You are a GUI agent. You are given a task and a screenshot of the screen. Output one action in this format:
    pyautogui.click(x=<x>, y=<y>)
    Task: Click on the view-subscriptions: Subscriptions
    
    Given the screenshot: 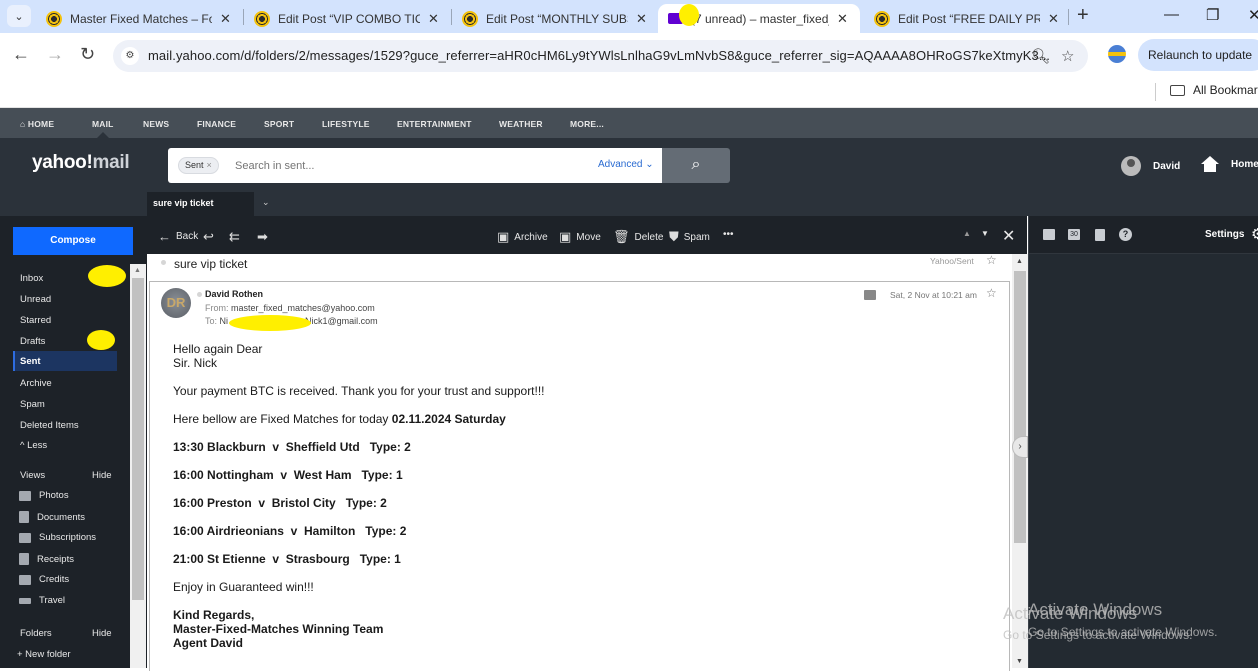 What is the action you would take?
    pyautogui.click(x=57, y=537)
    